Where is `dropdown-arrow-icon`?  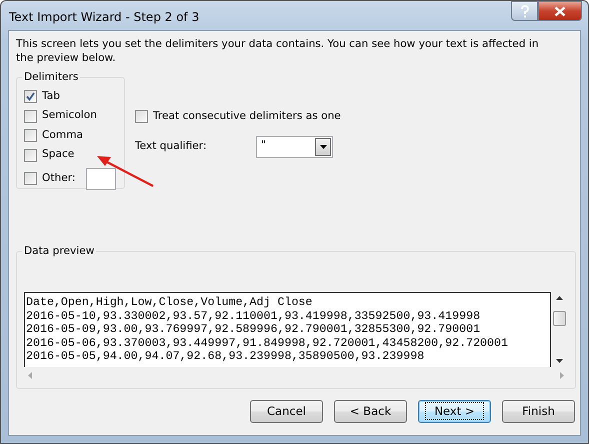
dropdown-arrow-icon is located at coordinates (323, 146).